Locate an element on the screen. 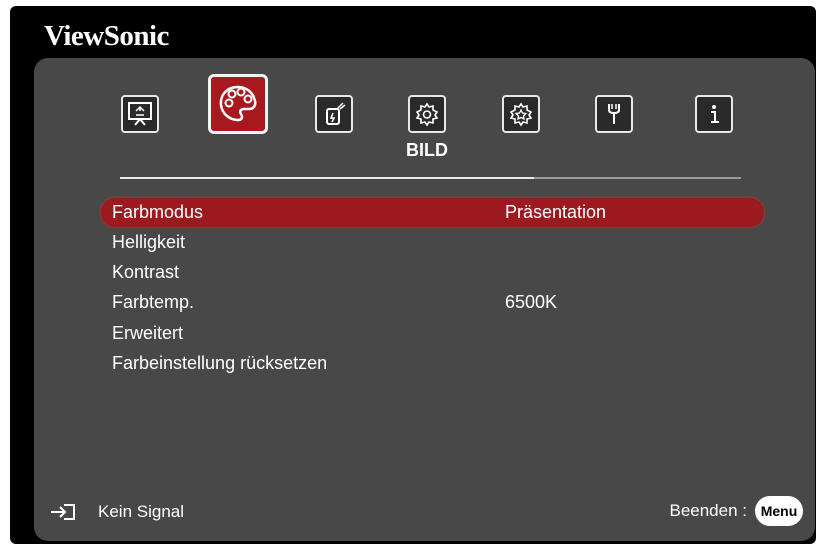 The height and width of the screenshot is (547, 818). tab-display is located at coordinates (140, 114).